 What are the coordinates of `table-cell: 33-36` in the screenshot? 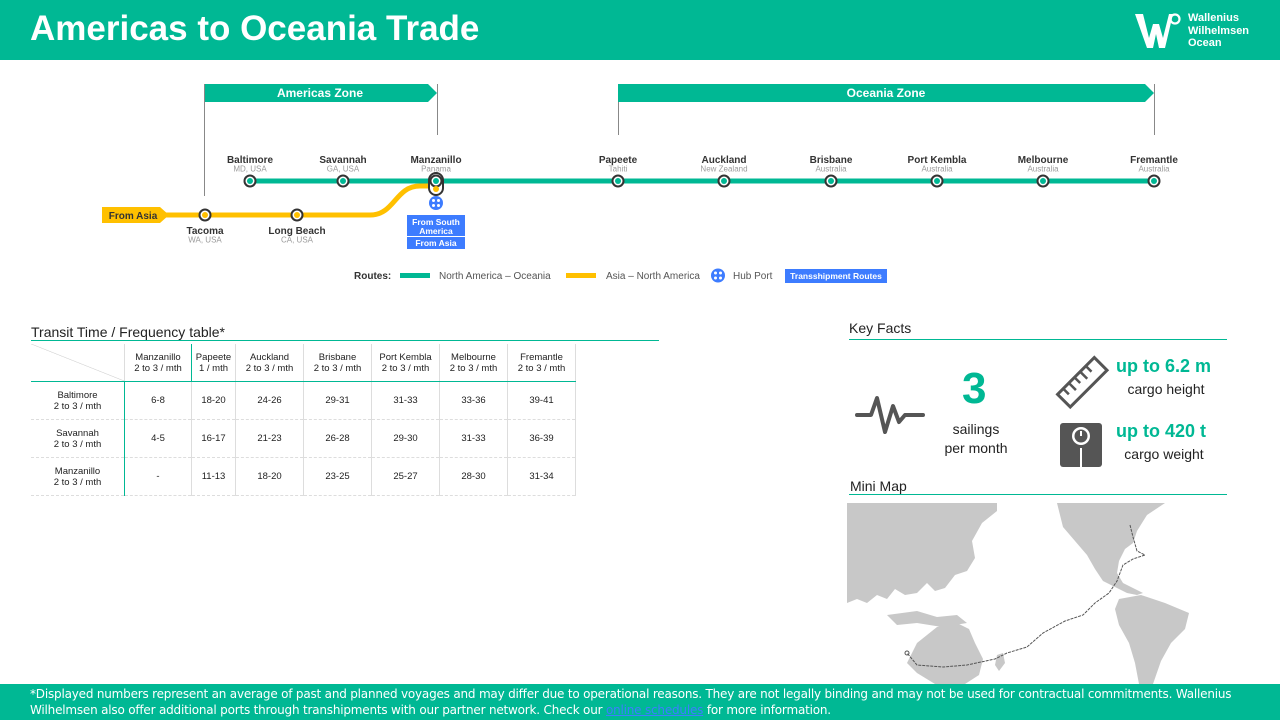 It's located at (473, 400).